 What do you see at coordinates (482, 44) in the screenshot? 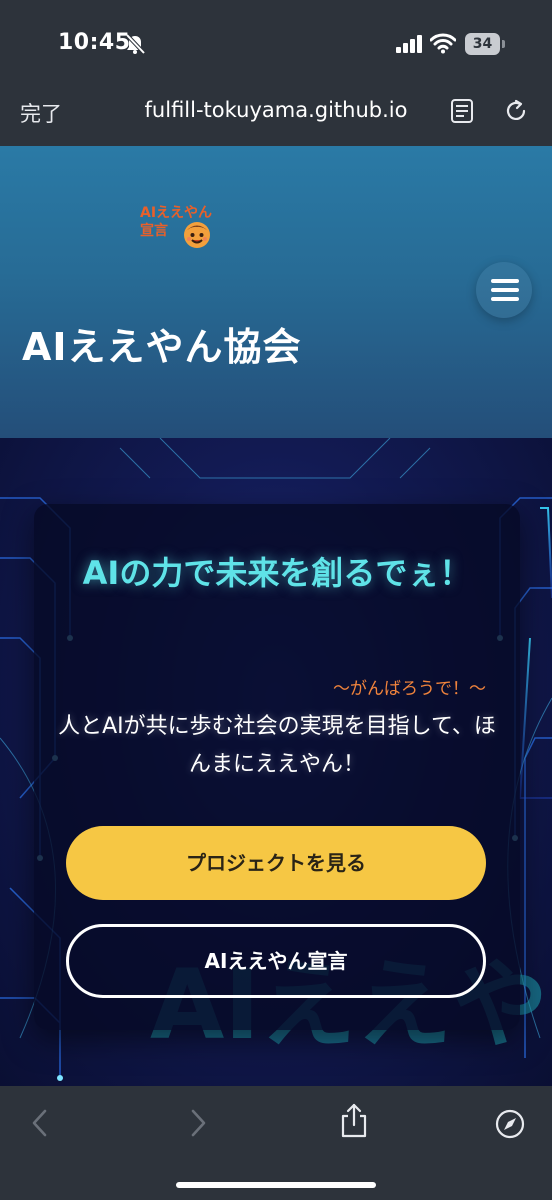
I see `battery-level: 34` at bounding box center [482, 44].